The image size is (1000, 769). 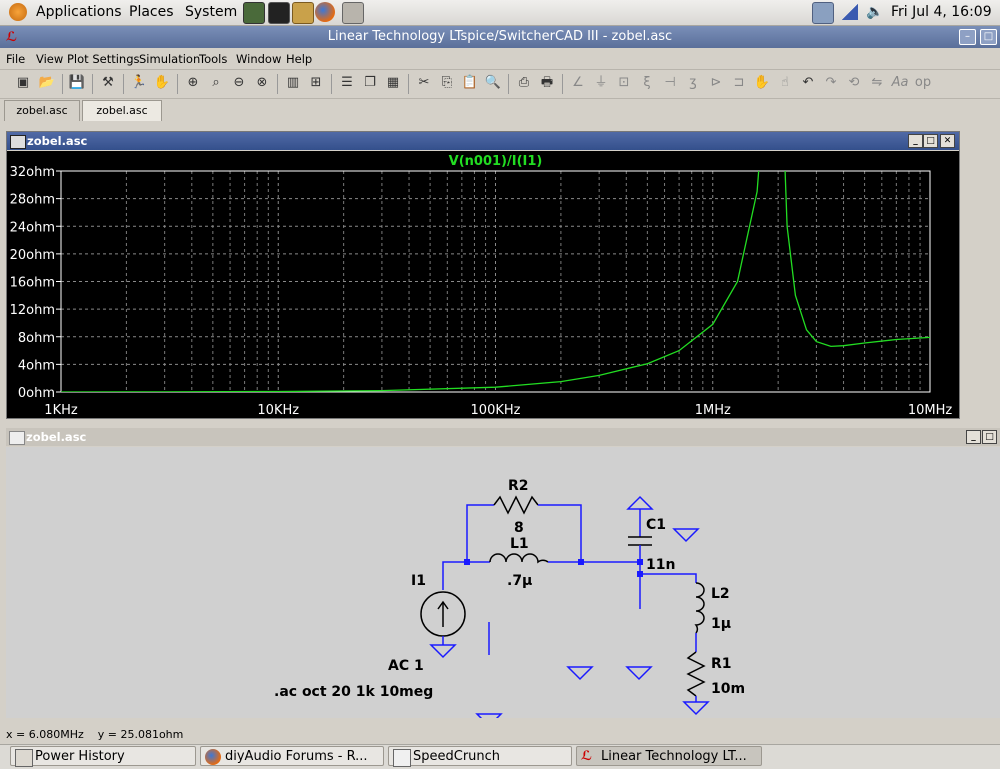 I want to click on x-tick-label: 1MHz, so click(x=713, y=410).